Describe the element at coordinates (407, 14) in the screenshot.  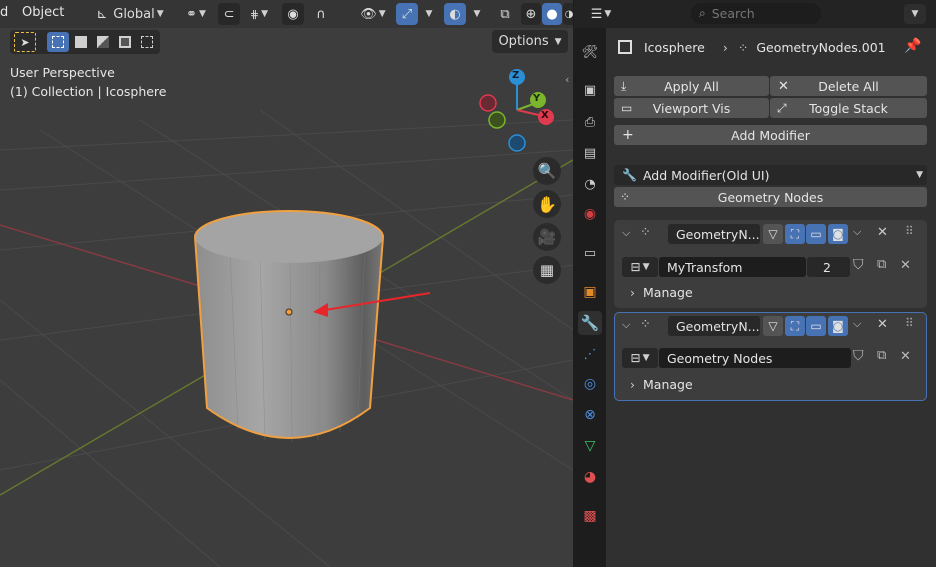
I see `gizmo-toggle: ⤢` at that location.